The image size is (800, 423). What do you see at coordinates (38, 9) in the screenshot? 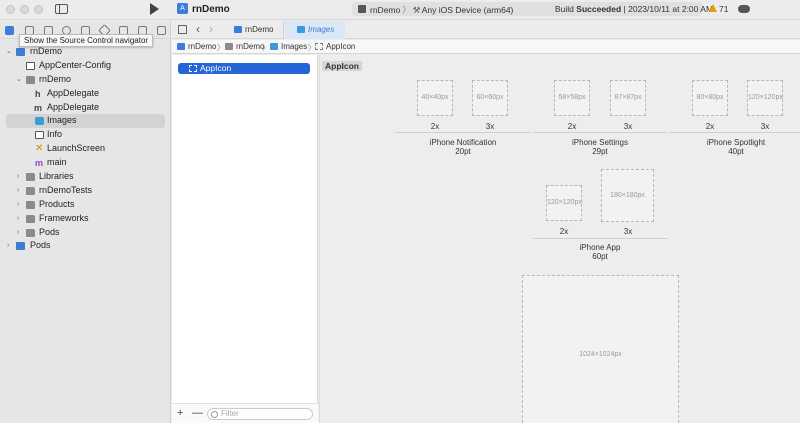
I see `zoom-window-button` at bounding box center [38, 9].